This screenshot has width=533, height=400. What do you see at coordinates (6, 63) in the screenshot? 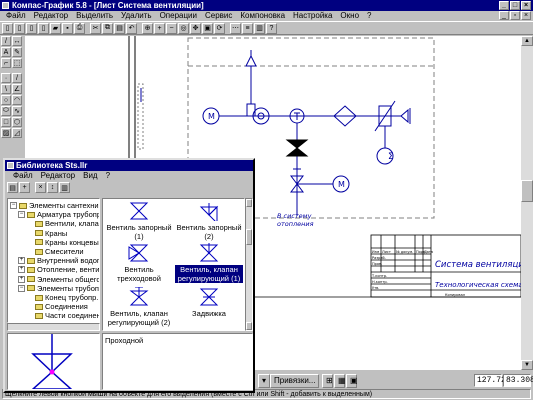
I see `measure-tool-icon: ⌐` at bounding box center [6, 63].